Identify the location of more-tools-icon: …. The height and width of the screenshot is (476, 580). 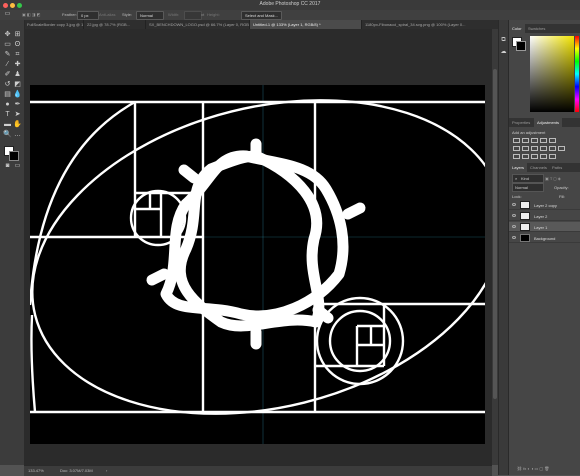
(17, 134).